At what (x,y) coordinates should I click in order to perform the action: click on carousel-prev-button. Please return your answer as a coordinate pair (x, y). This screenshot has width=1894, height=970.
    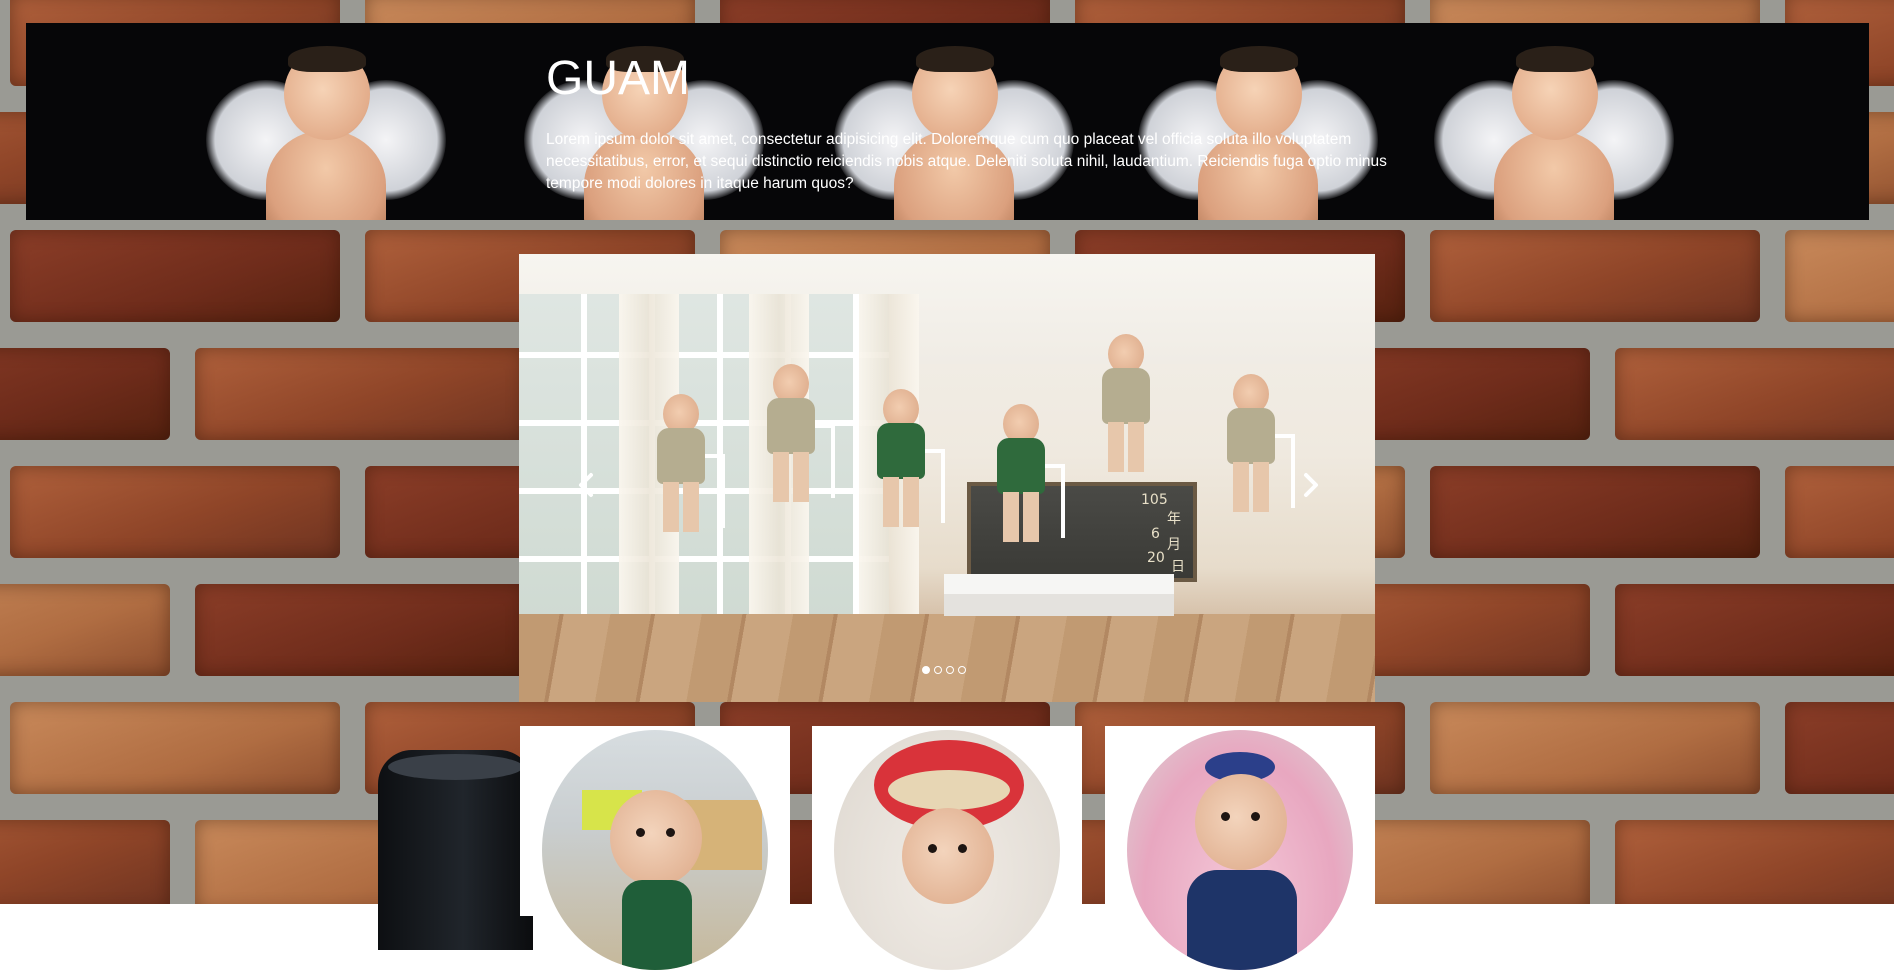
    Looking at the image, I should click on (587, 485).